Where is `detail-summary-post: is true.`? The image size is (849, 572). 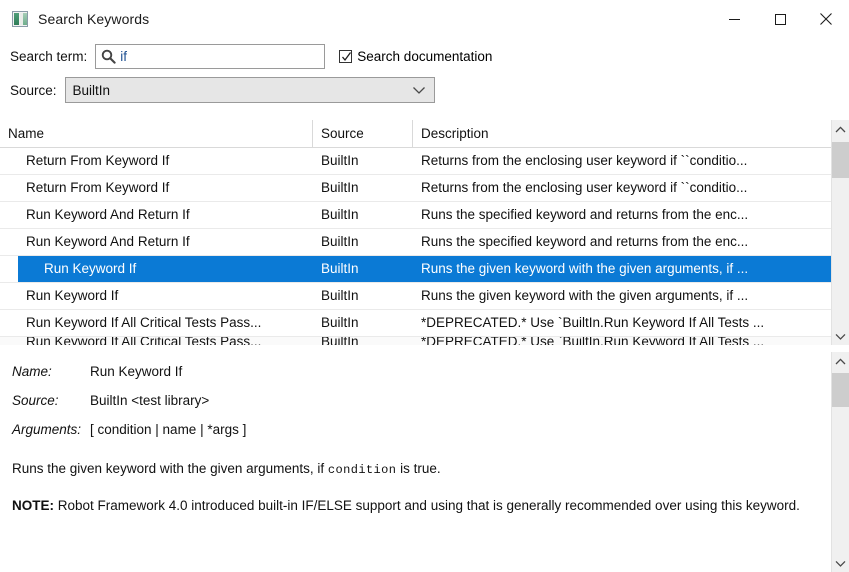 detail-summary-post: is true. is located at coordinates (418, 468).